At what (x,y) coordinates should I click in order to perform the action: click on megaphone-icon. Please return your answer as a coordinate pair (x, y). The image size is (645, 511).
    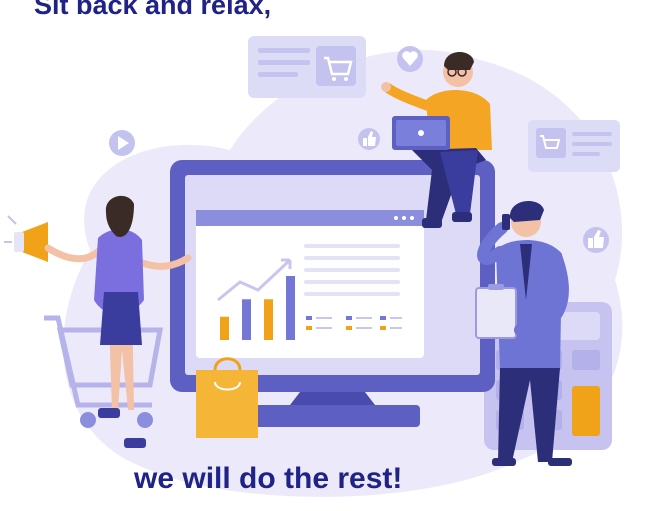
    Looking at the image, I should click on (26, 238).